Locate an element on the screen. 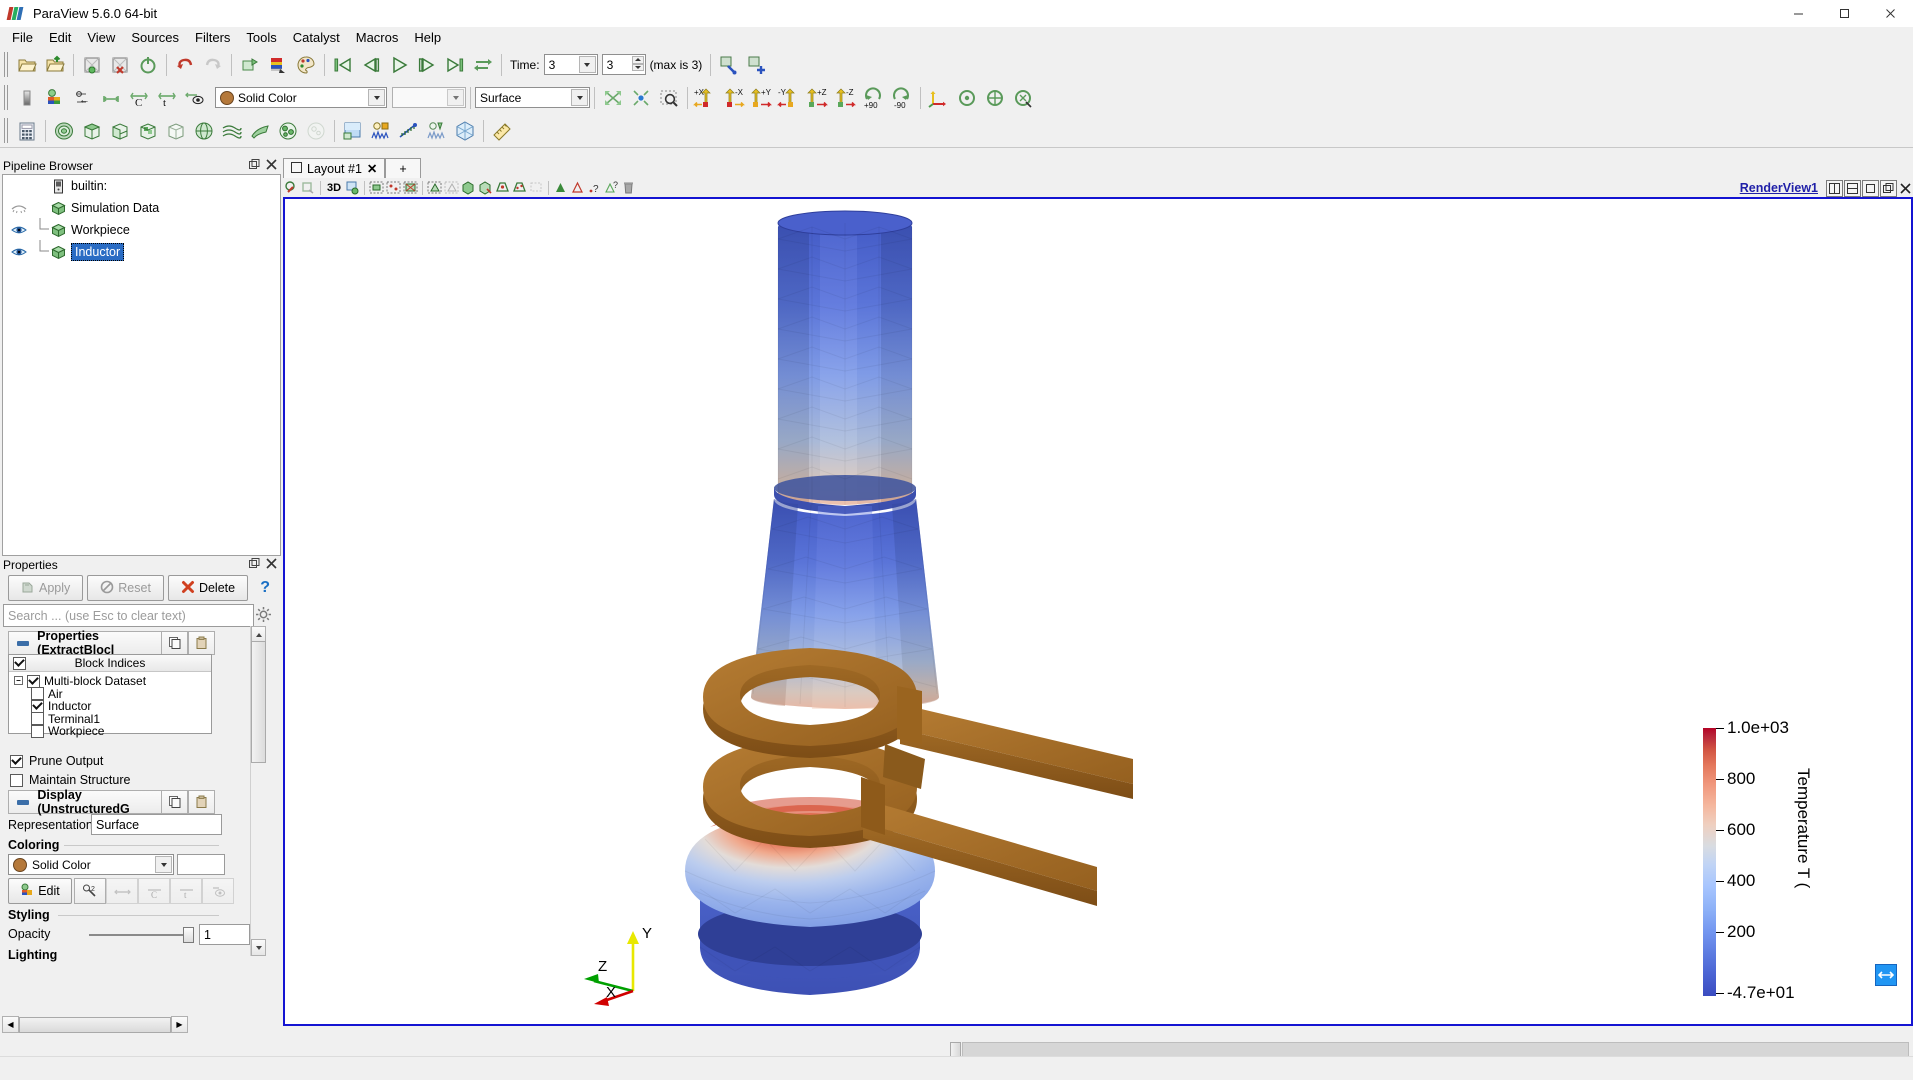 Image resolution: width=1913 pixels, height=1080 pixels. main-horizontal-scrollbar is located at coordinates (956, 1049).